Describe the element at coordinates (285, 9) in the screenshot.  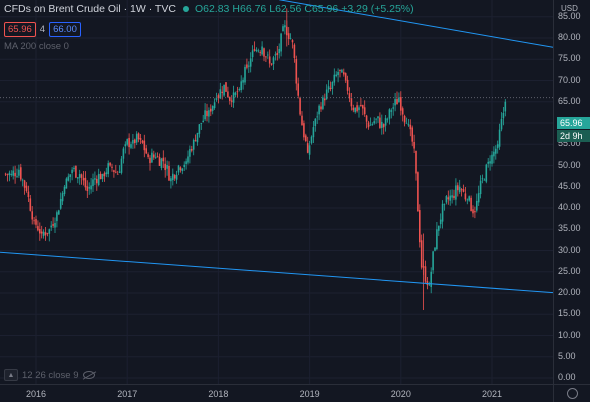
I see `legend-low: L62.56` at that location.